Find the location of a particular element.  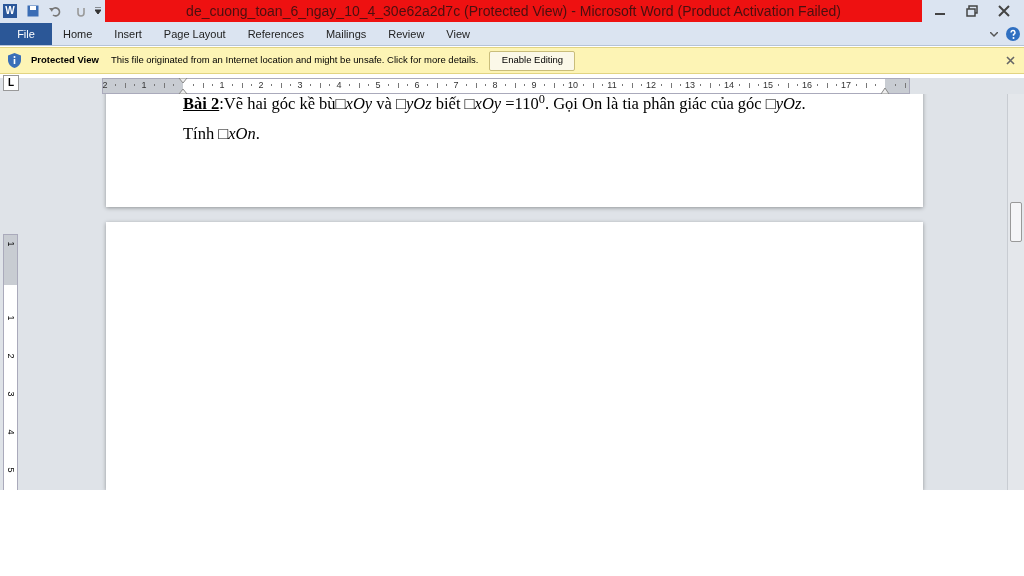

tab-selector: L is located at coordinates (11, 83).